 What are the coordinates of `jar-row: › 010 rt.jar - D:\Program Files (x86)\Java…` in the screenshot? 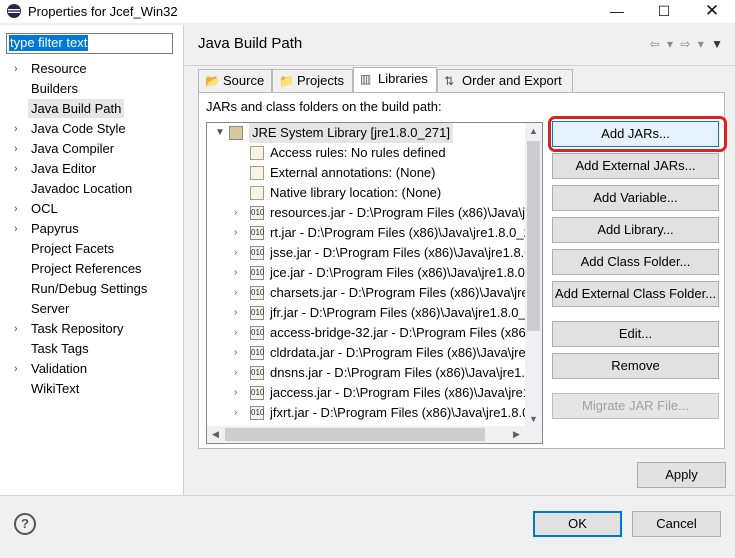 It's located at (374, 233).